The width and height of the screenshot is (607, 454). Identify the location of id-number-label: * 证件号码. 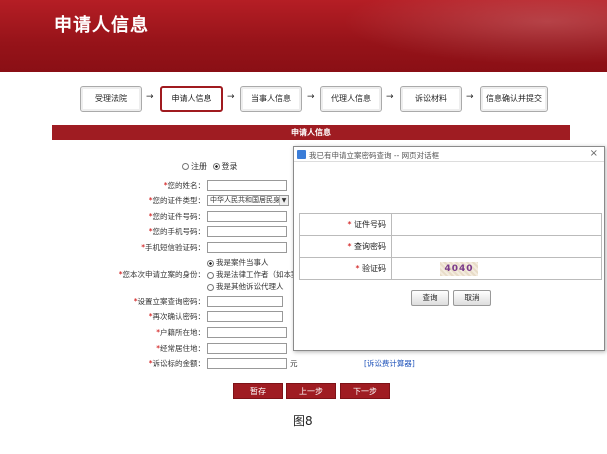
(345, 224).